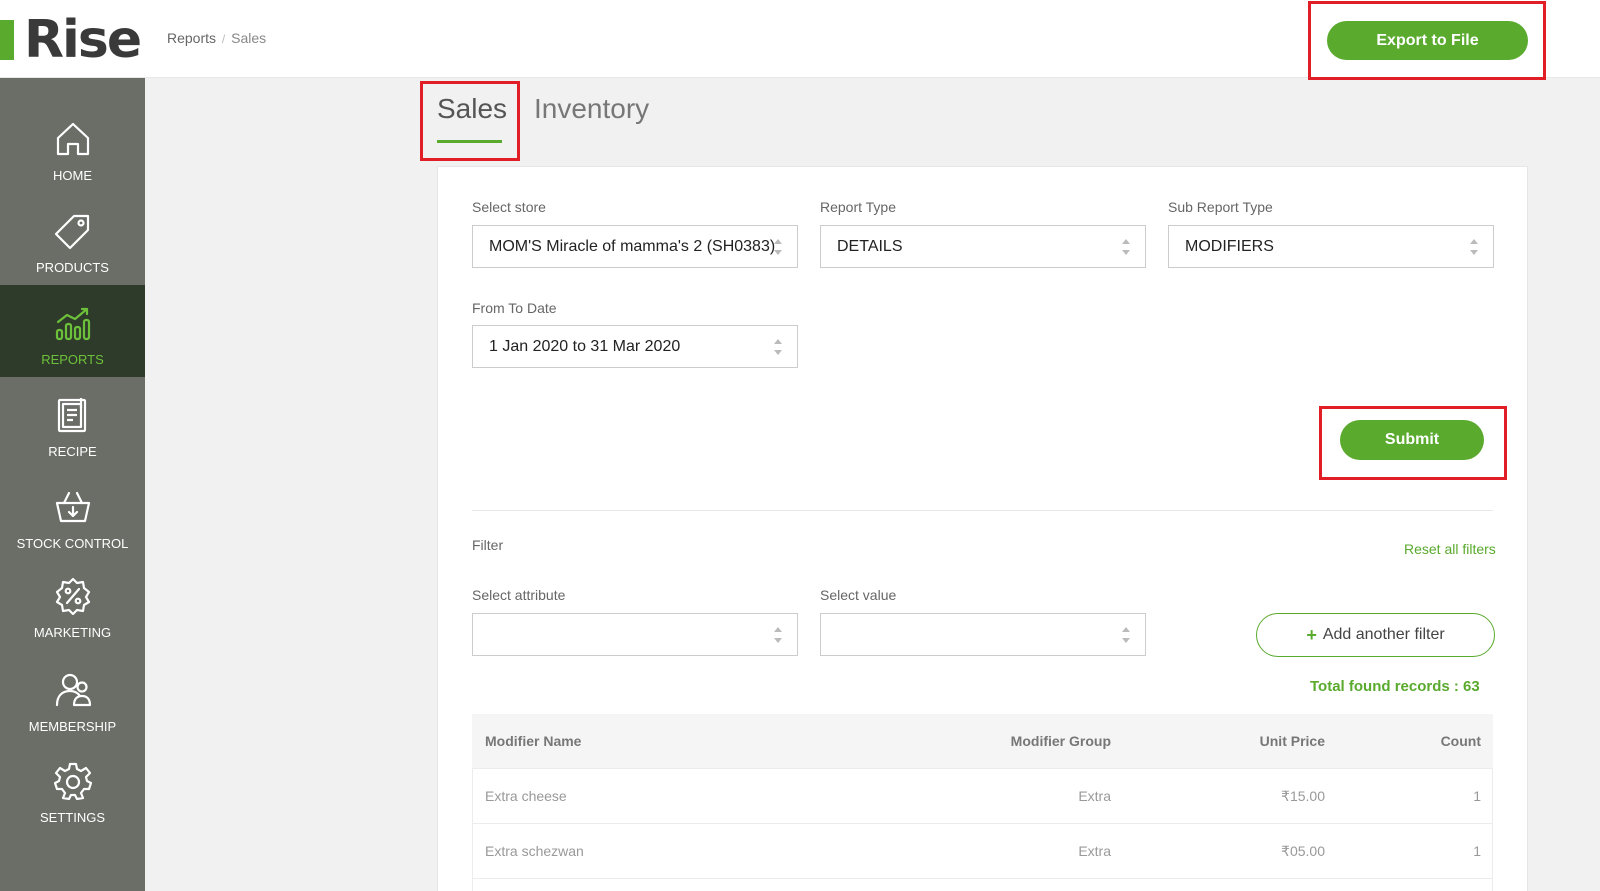 The image size is (1600, 891). I want to click on active-tab-indicator, so click(469, 141).